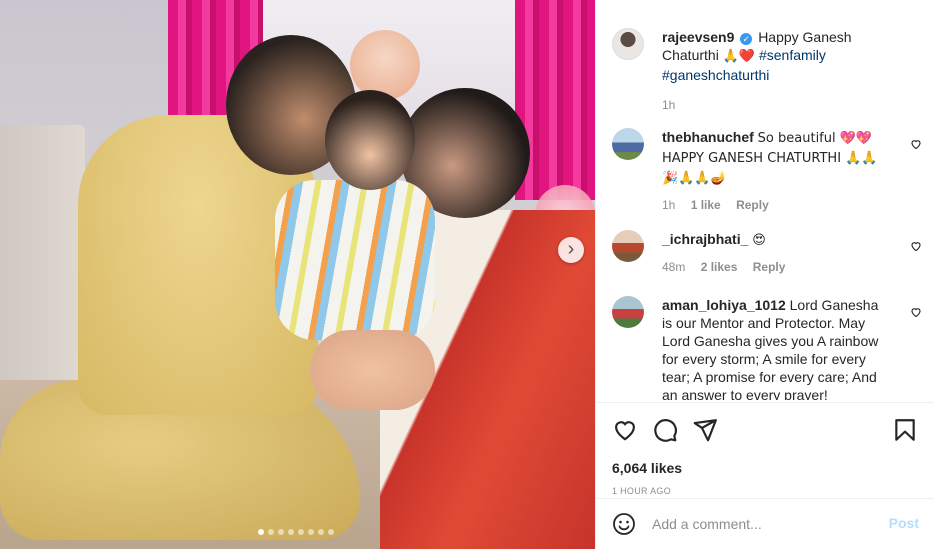  I want to click on hashtag-link: #senfamily, so click(792, 55).